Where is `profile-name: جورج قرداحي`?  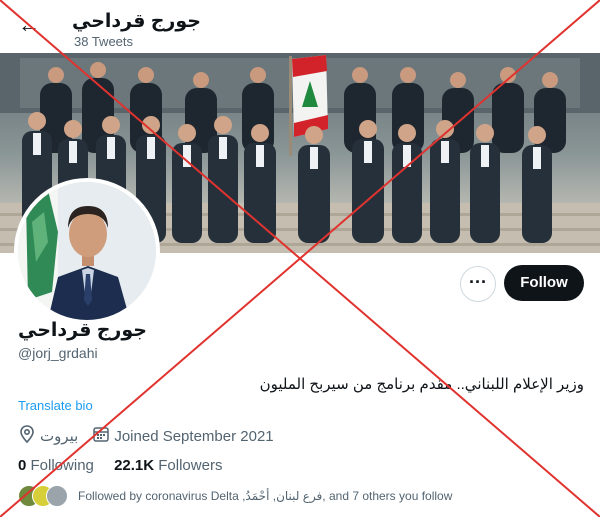
profile-name: جورج قرداحي is located at coordinates (82, 330).